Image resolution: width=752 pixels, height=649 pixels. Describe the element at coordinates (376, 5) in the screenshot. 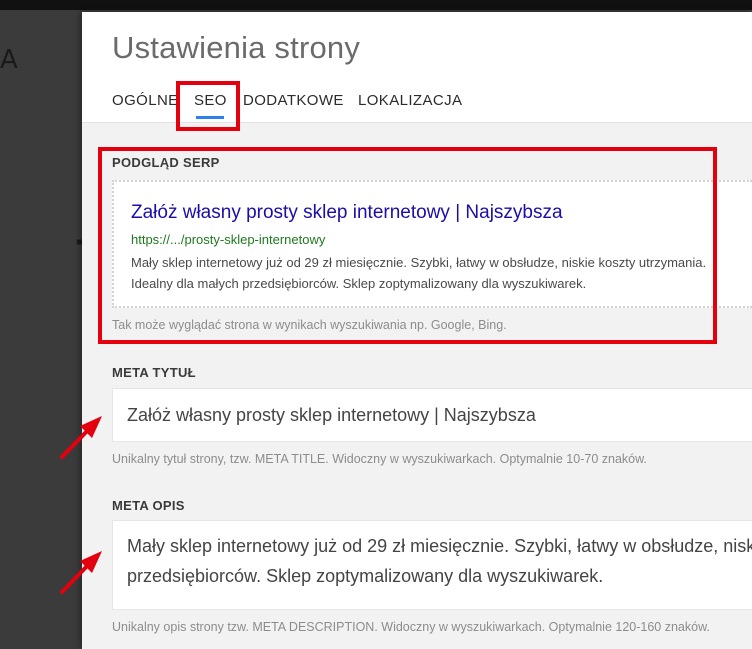

I see `background-top-bar` at that location.